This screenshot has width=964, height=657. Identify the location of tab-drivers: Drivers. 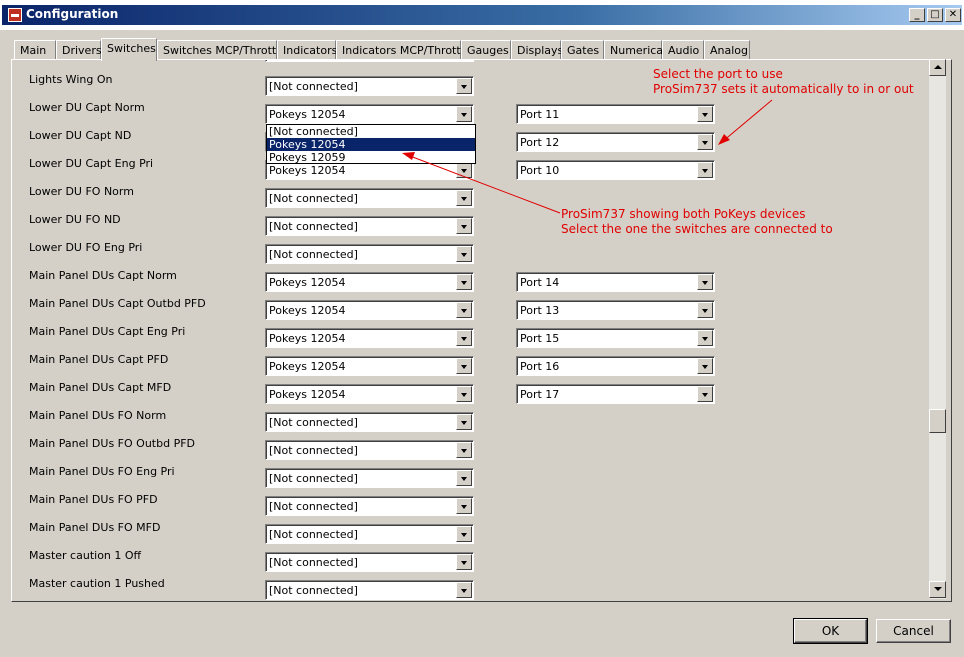
(79, 50).